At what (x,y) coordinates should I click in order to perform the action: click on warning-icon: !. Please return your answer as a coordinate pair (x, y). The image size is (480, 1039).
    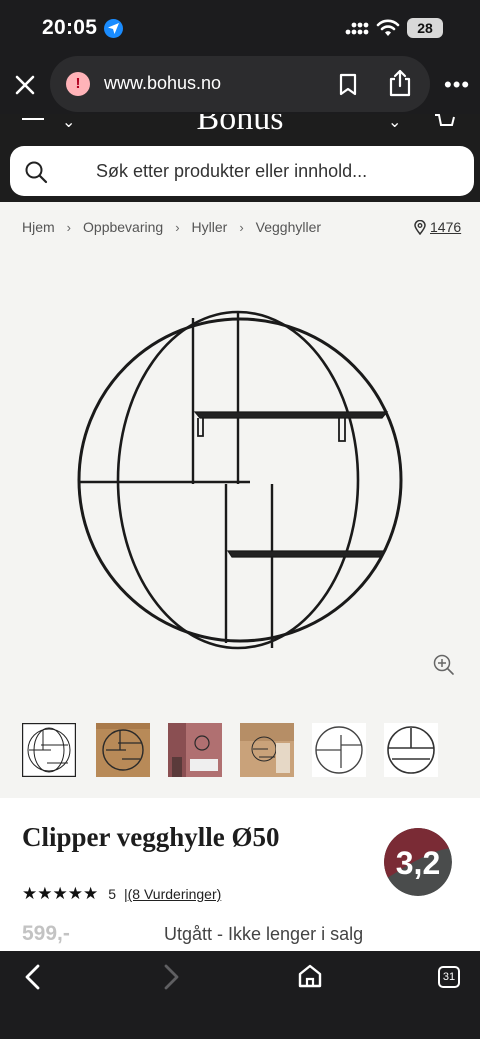
    Looking at the image, I should click on (78, 84).